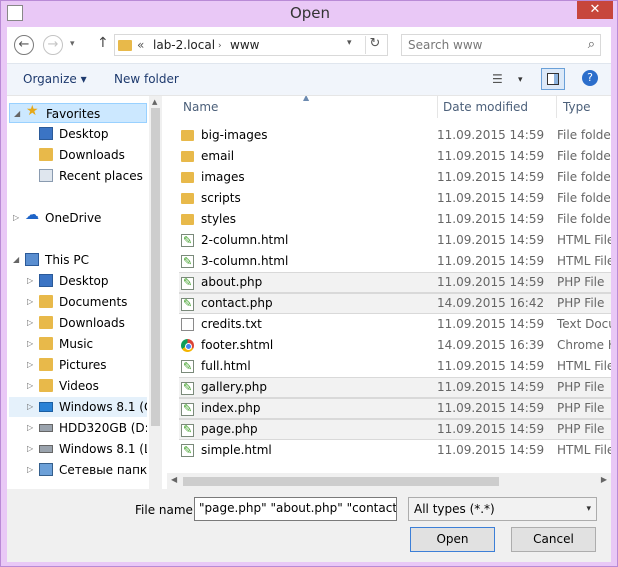 The width and height of the screenshot is (618, 567). I want to click on nav-item: Downloads, so click(78, 155).